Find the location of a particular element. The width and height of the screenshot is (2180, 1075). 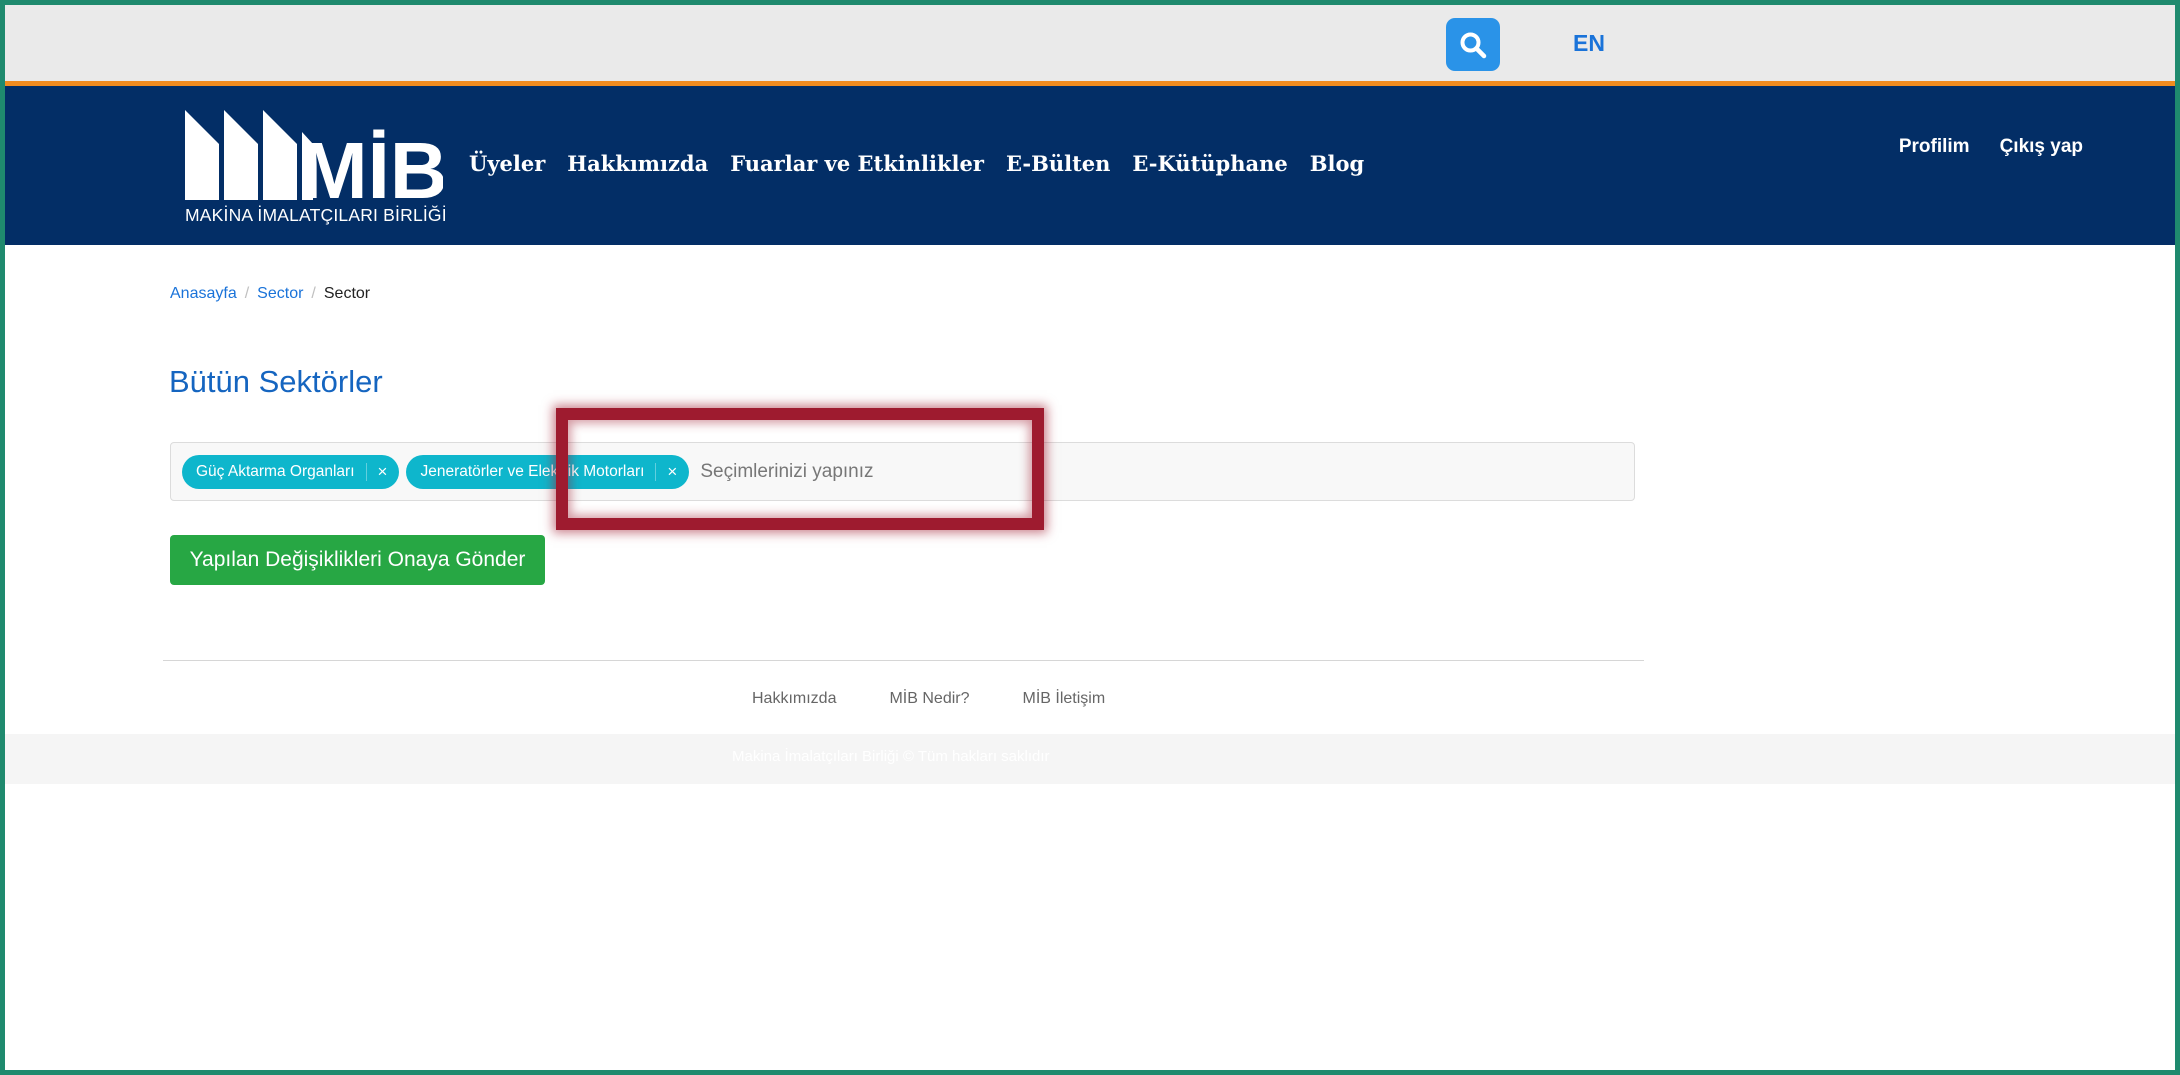

svg-text: MİB is located at coordinates (372, 164).